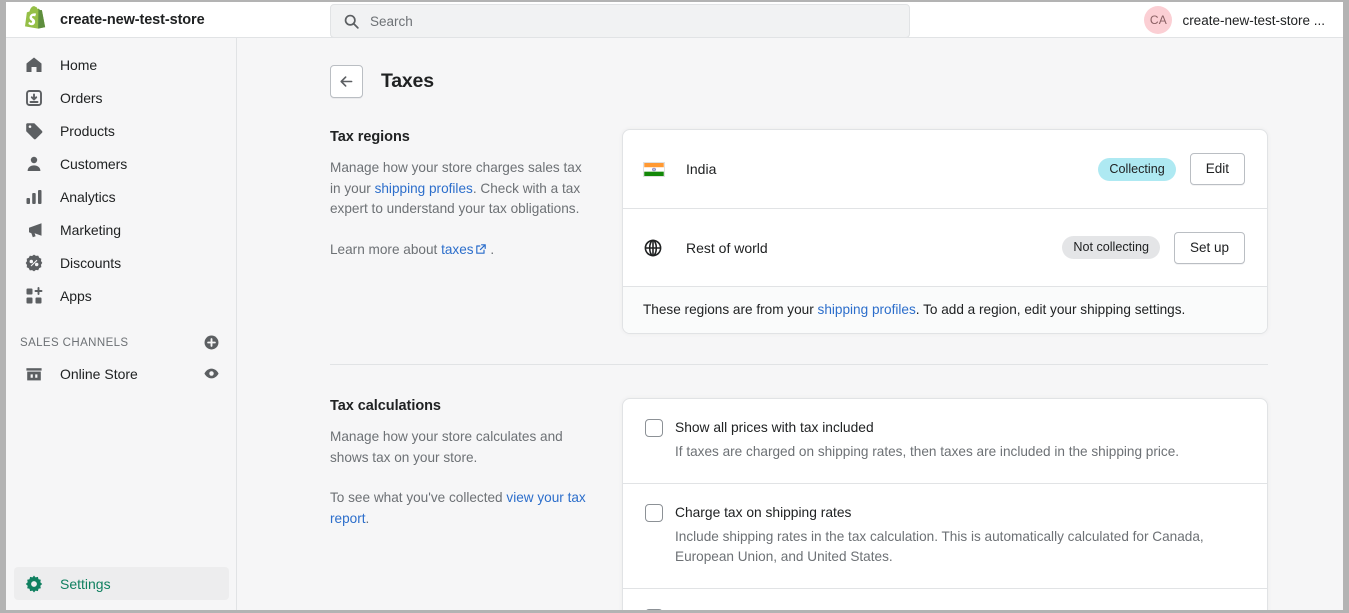  What do you see at coordinates (34, 296) in the screenshot?
I see `apps-grid-plus-icon` at bounding box center [34, 296].